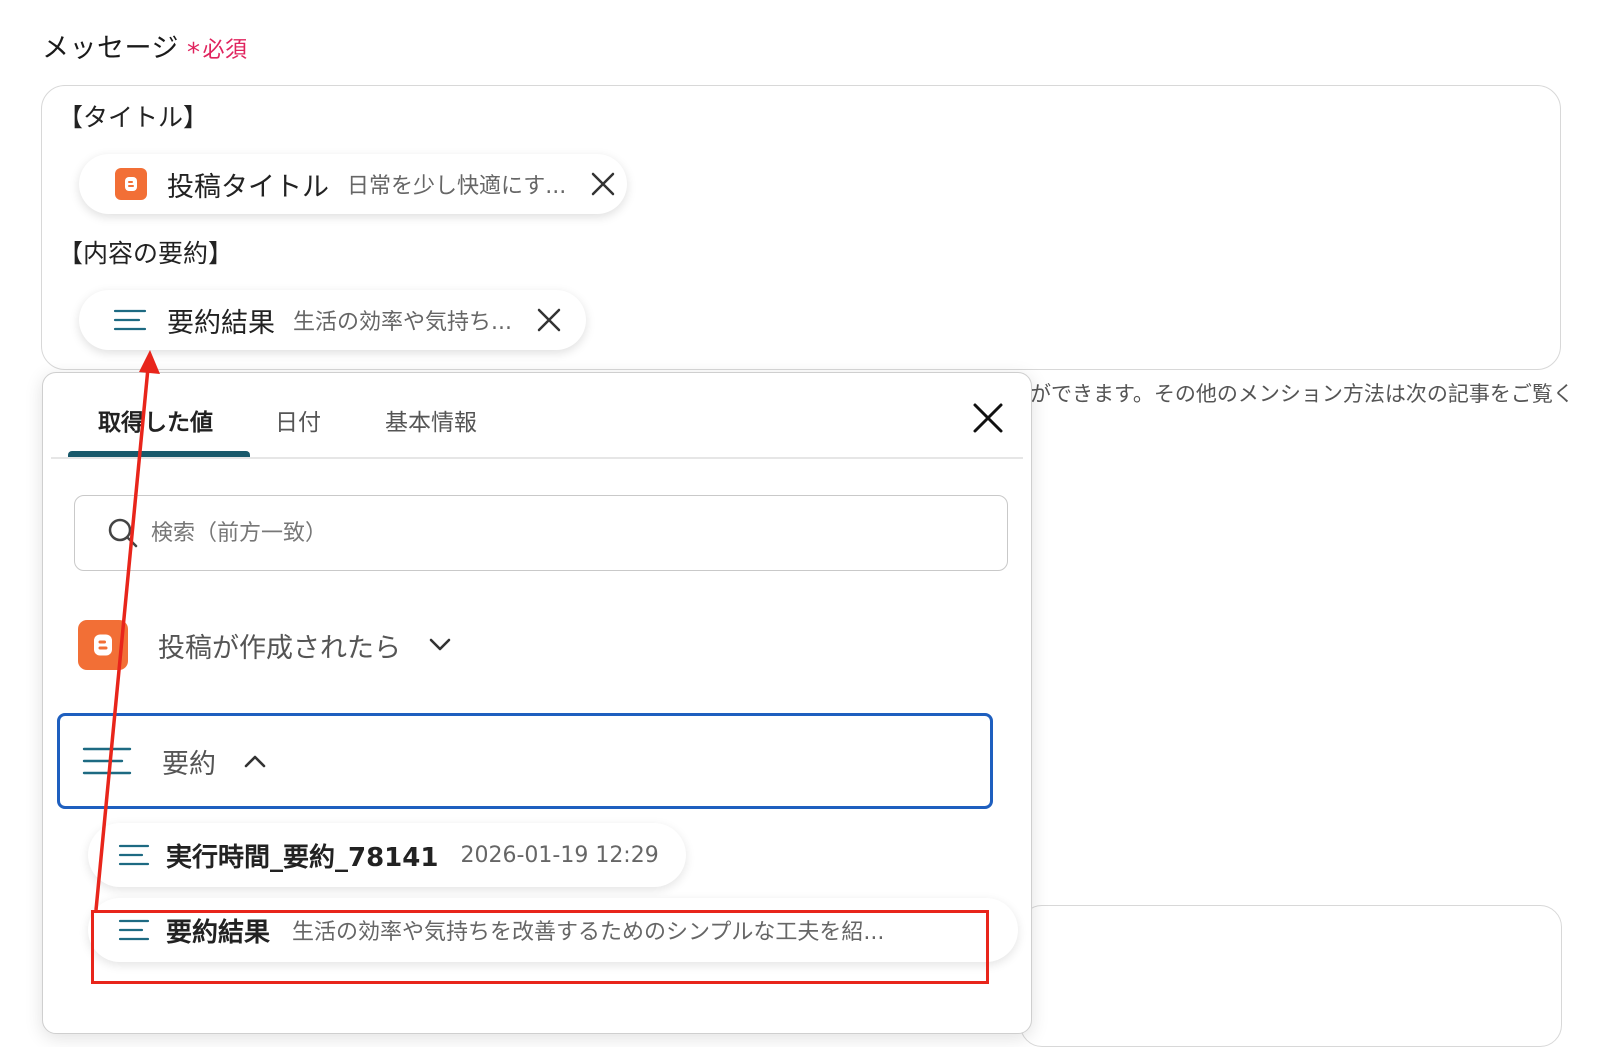 The image size is (1600, 1047). What do you see at coordinates (279, 648) in the screenshot?
I see `group-label: 投稿が作成されたら` at bounding box center [279, 648].